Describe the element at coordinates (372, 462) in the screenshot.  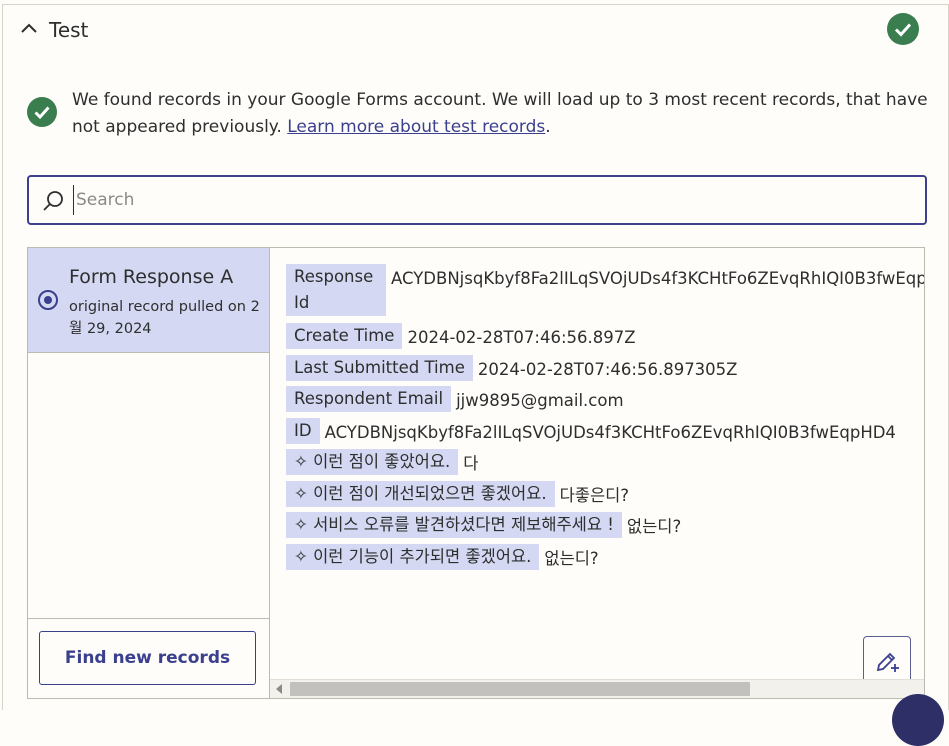
I see `field-key: ✧ 이런 점이 좋았어요.` at that location.